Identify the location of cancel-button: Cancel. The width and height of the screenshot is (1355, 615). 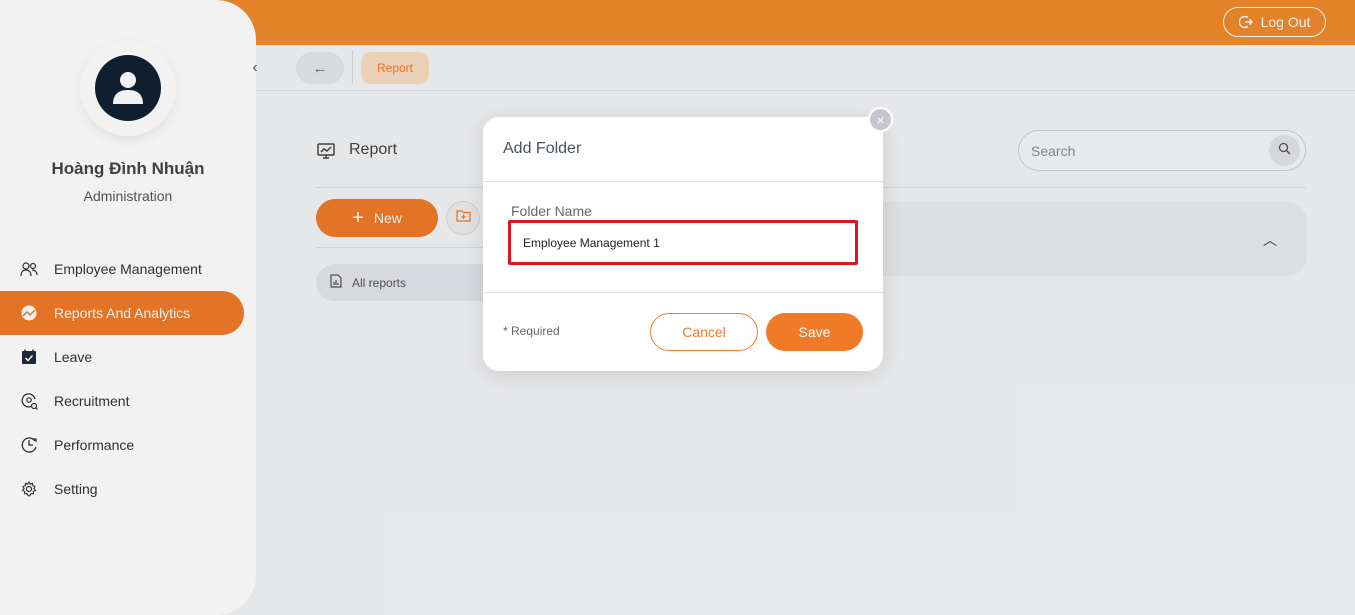
(704, 332).